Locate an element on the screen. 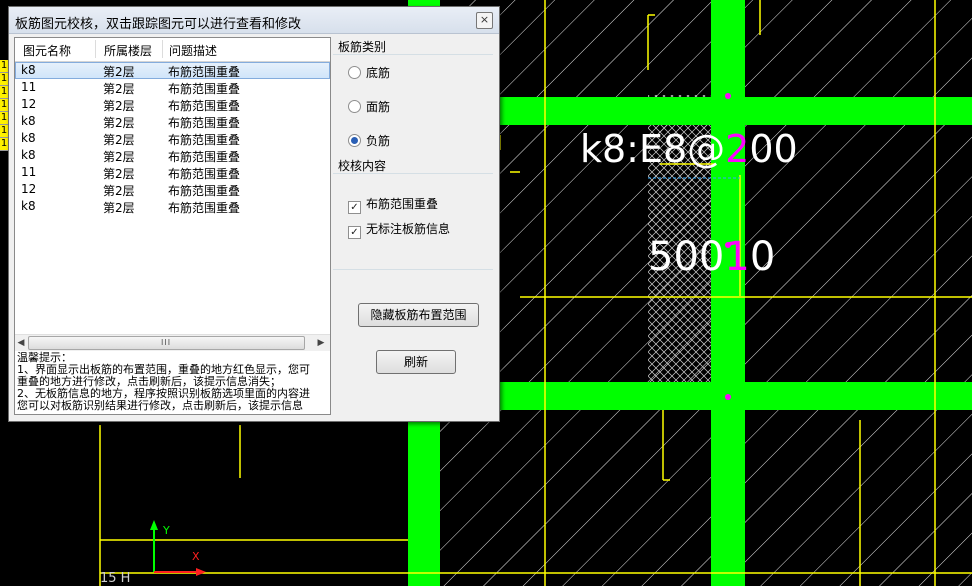 This screenshot has width=972, height=586. list-header: 图元名称 所属楼层 问题描述 is located at coordinates (172, 50).